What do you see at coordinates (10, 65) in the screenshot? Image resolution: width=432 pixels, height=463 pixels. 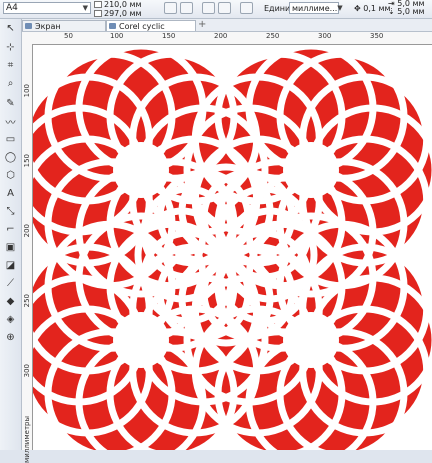 I see `crop-tool-icon: ⌗` at bounding box center [10, 65].